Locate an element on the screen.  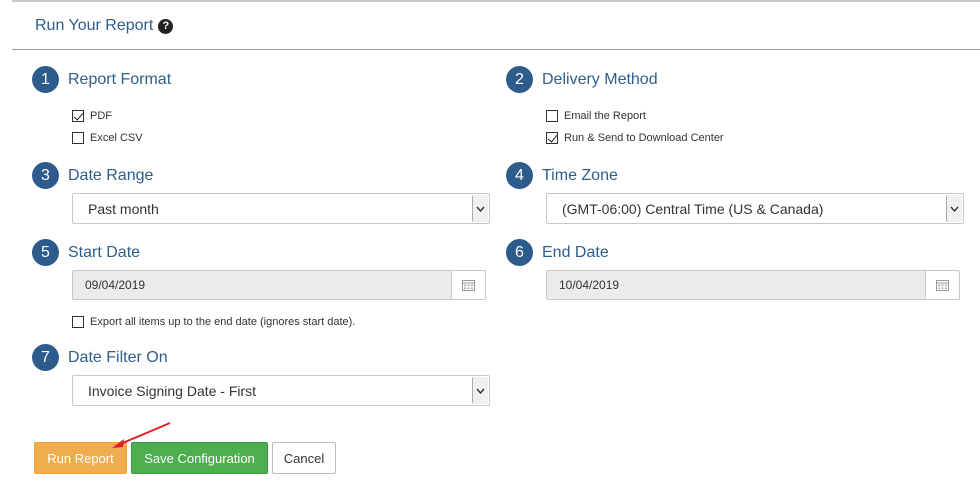
step-date-range: 3 Date Range is located at coordinates (92, 175).